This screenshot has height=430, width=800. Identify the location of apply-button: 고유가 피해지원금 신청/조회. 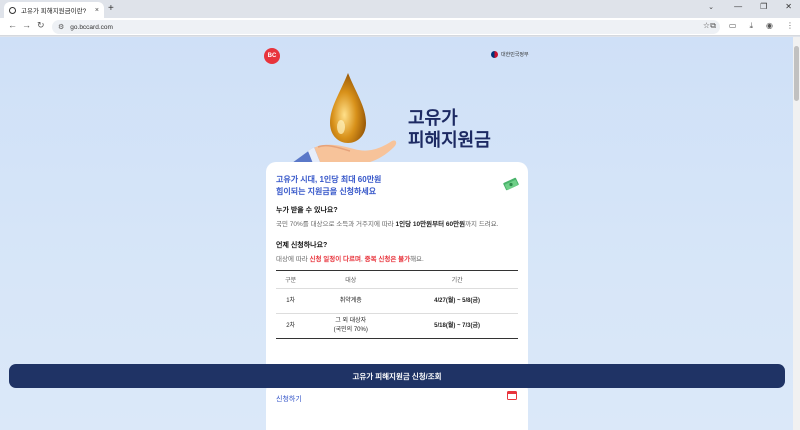
(397, 376).